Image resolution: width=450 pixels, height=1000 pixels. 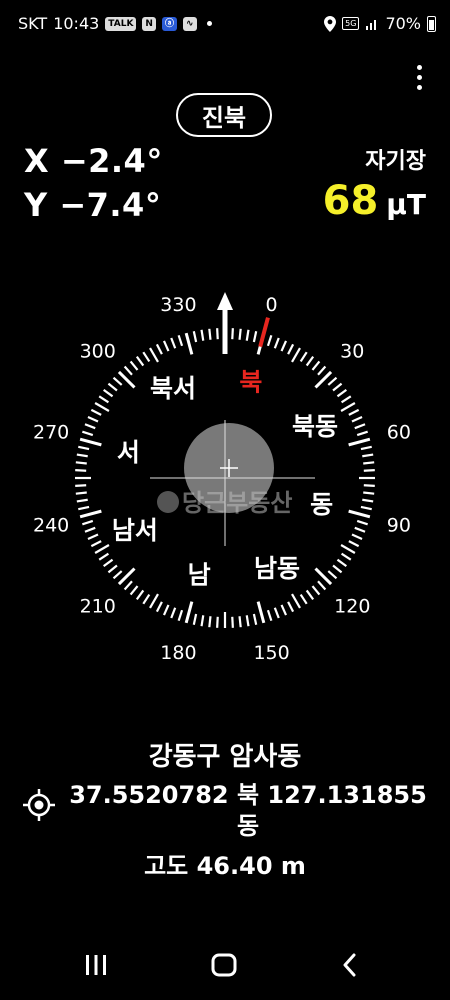 What do you see at coordinates (224, 115) in the screenshot?
I see `true-north-toggle-button: 진북` at bounding box center [224, 115].